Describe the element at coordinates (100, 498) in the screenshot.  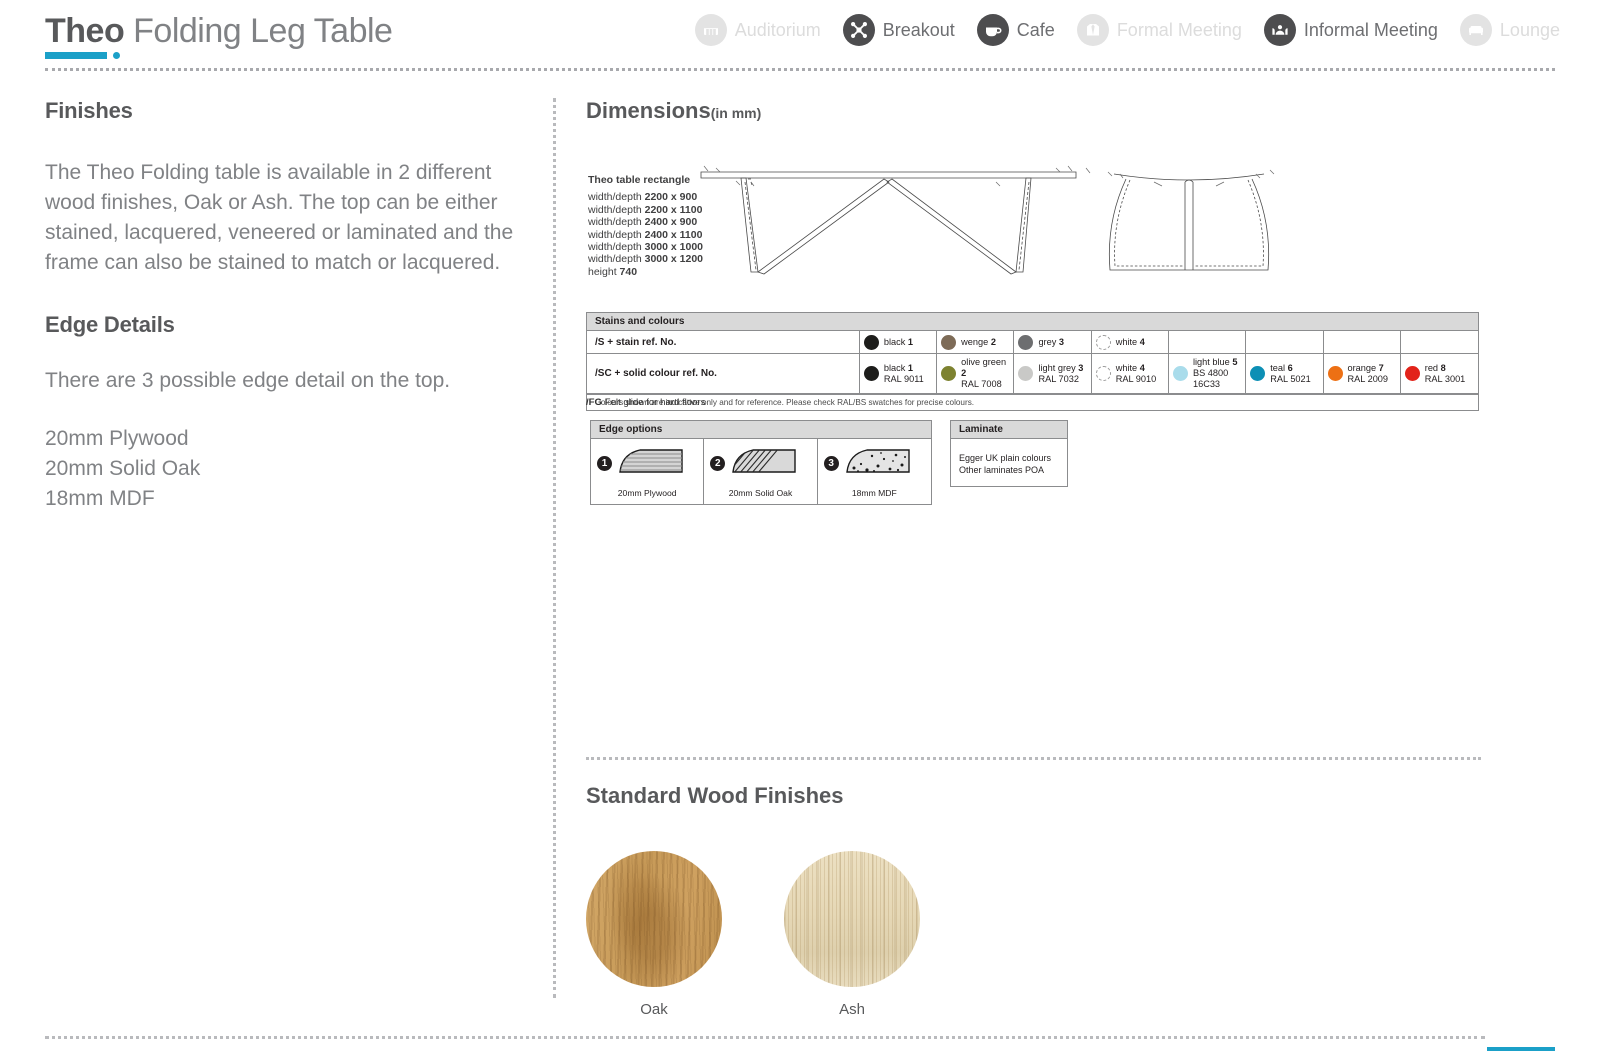
I see `edge-option-mdf: 18mm MDF` at that location.